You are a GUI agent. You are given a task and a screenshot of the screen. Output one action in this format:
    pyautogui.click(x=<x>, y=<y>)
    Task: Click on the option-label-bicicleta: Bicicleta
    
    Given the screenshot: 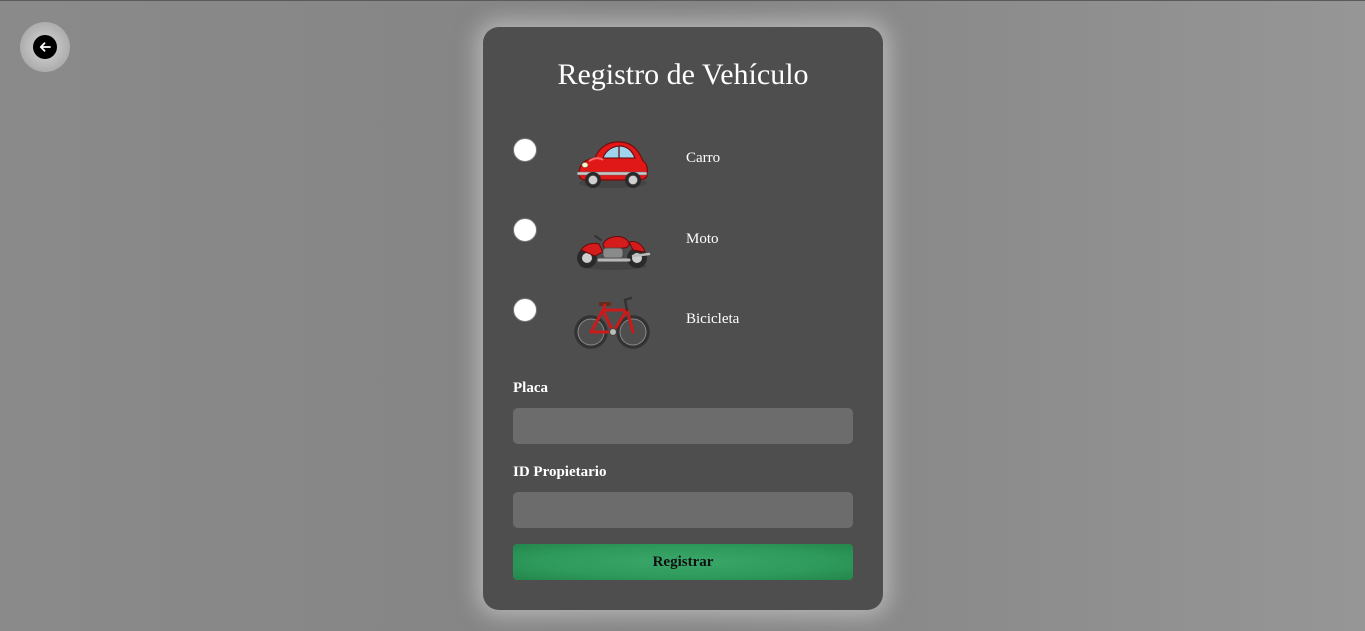 What is the action you would take?
    pyautogui.click(x=712, y=319)
    